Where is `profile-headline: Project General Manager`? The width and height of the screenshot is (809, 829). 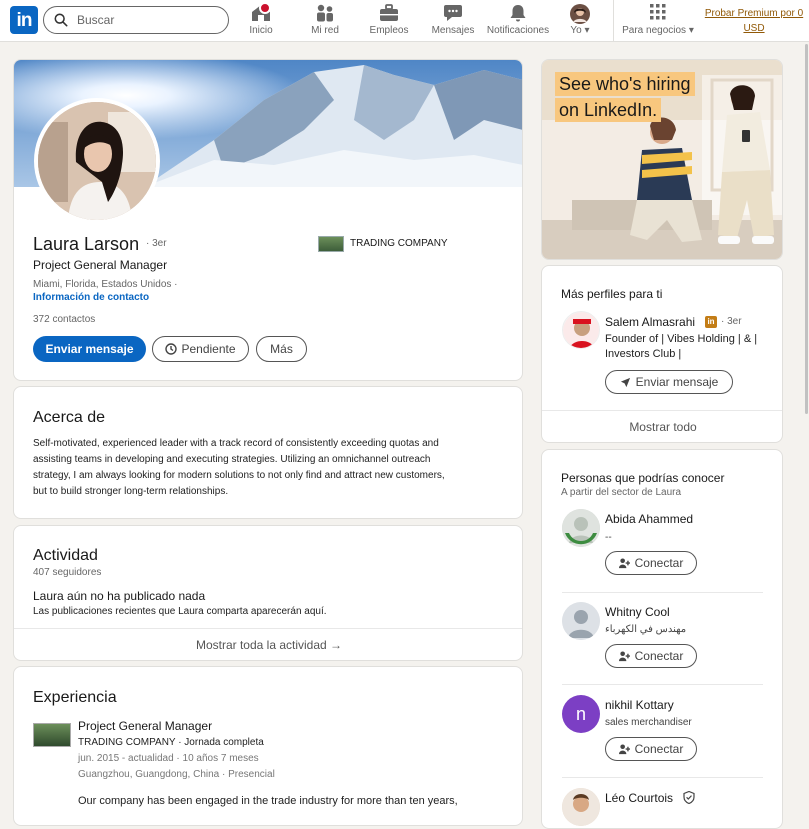
profile-headline: Project General Manager is located at coordinates (100, 265).